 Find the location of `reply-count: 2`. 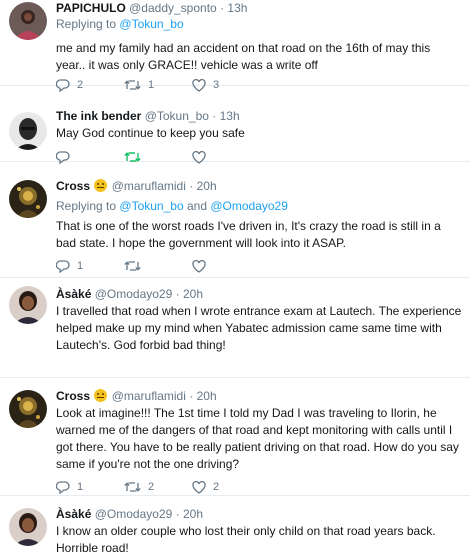

reply-count: 2 is located at coordinates (80, 85).